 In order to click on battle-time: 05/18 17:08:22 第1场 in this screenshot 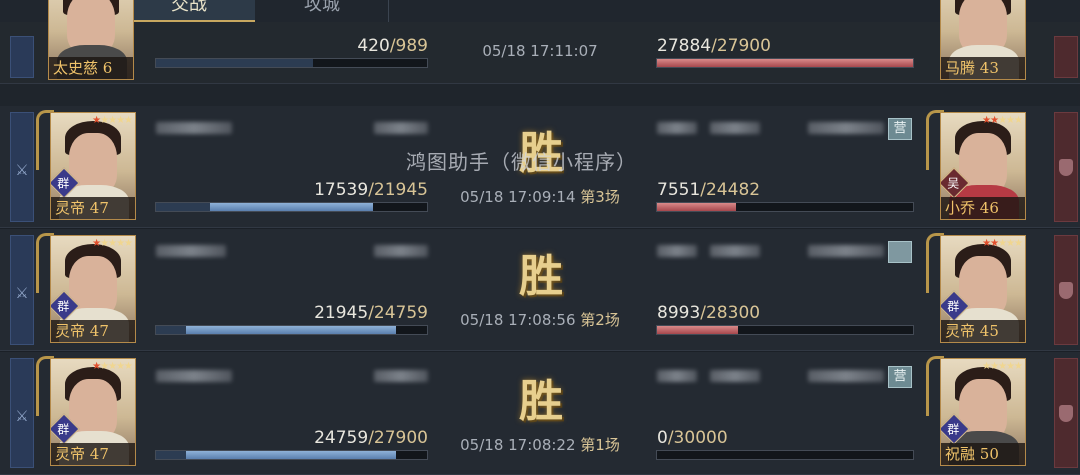, I will do `click(540, 445)`.